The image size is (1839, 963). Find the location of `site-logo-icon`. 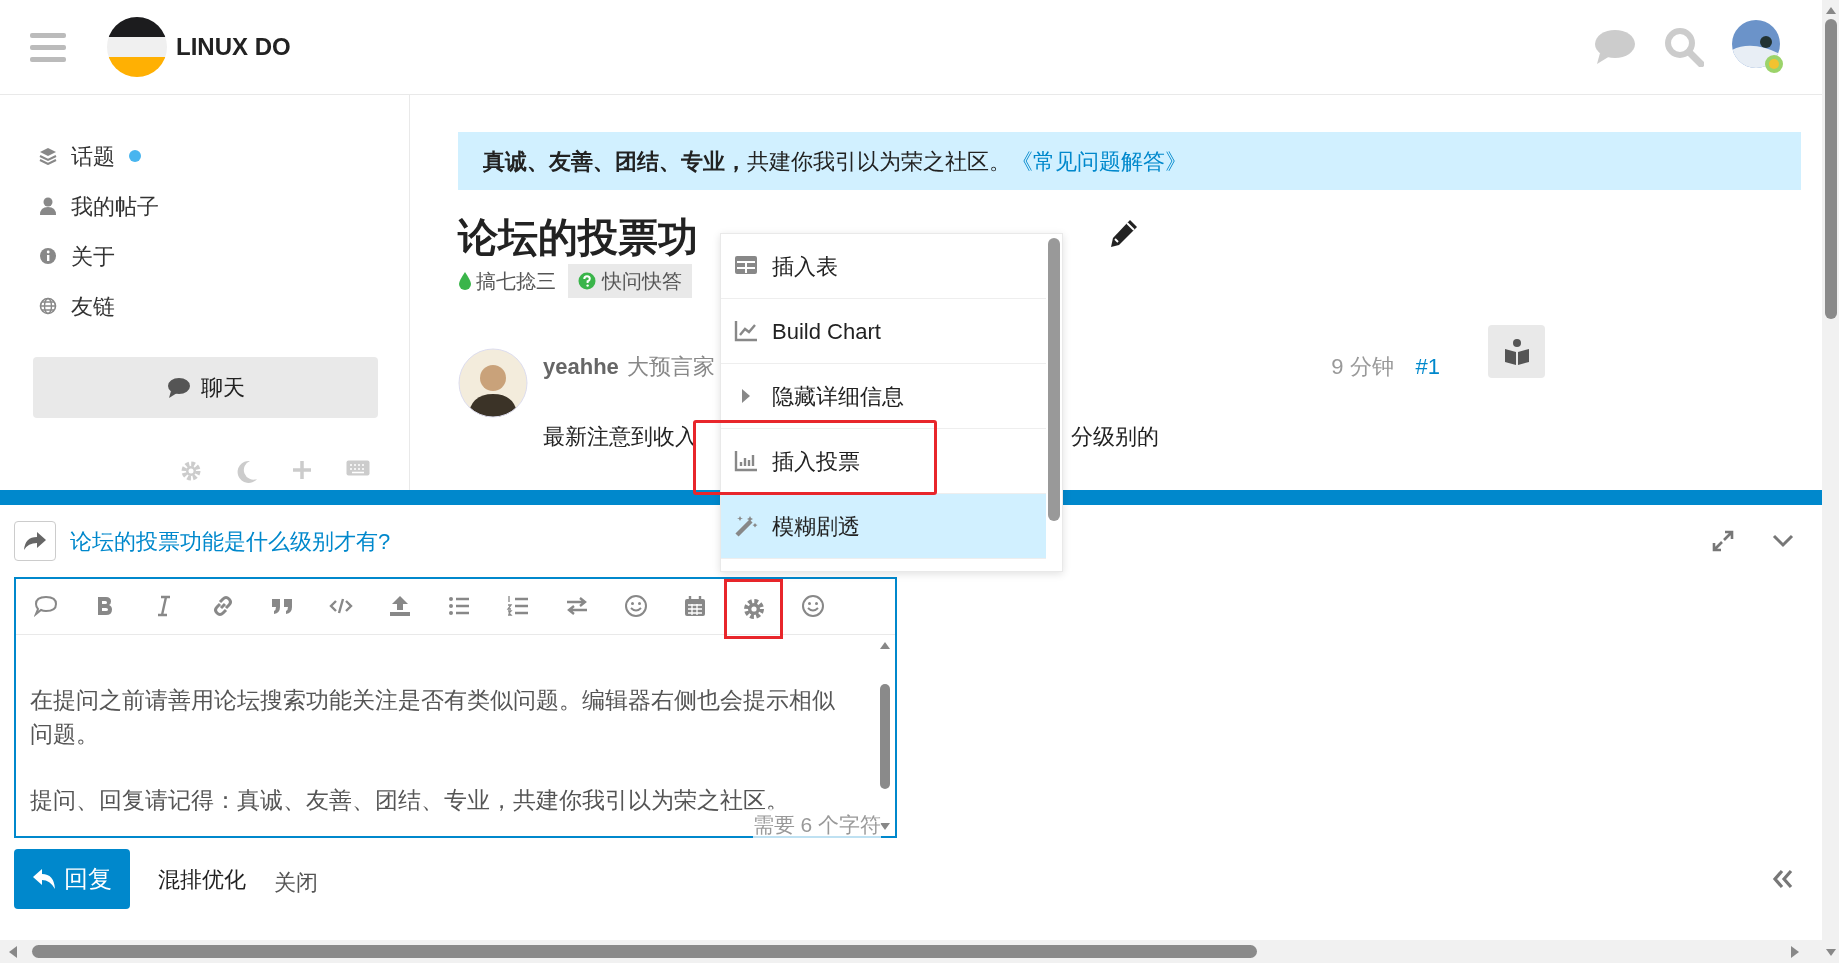

site-logo-icon is located at coordinates (137, 47).